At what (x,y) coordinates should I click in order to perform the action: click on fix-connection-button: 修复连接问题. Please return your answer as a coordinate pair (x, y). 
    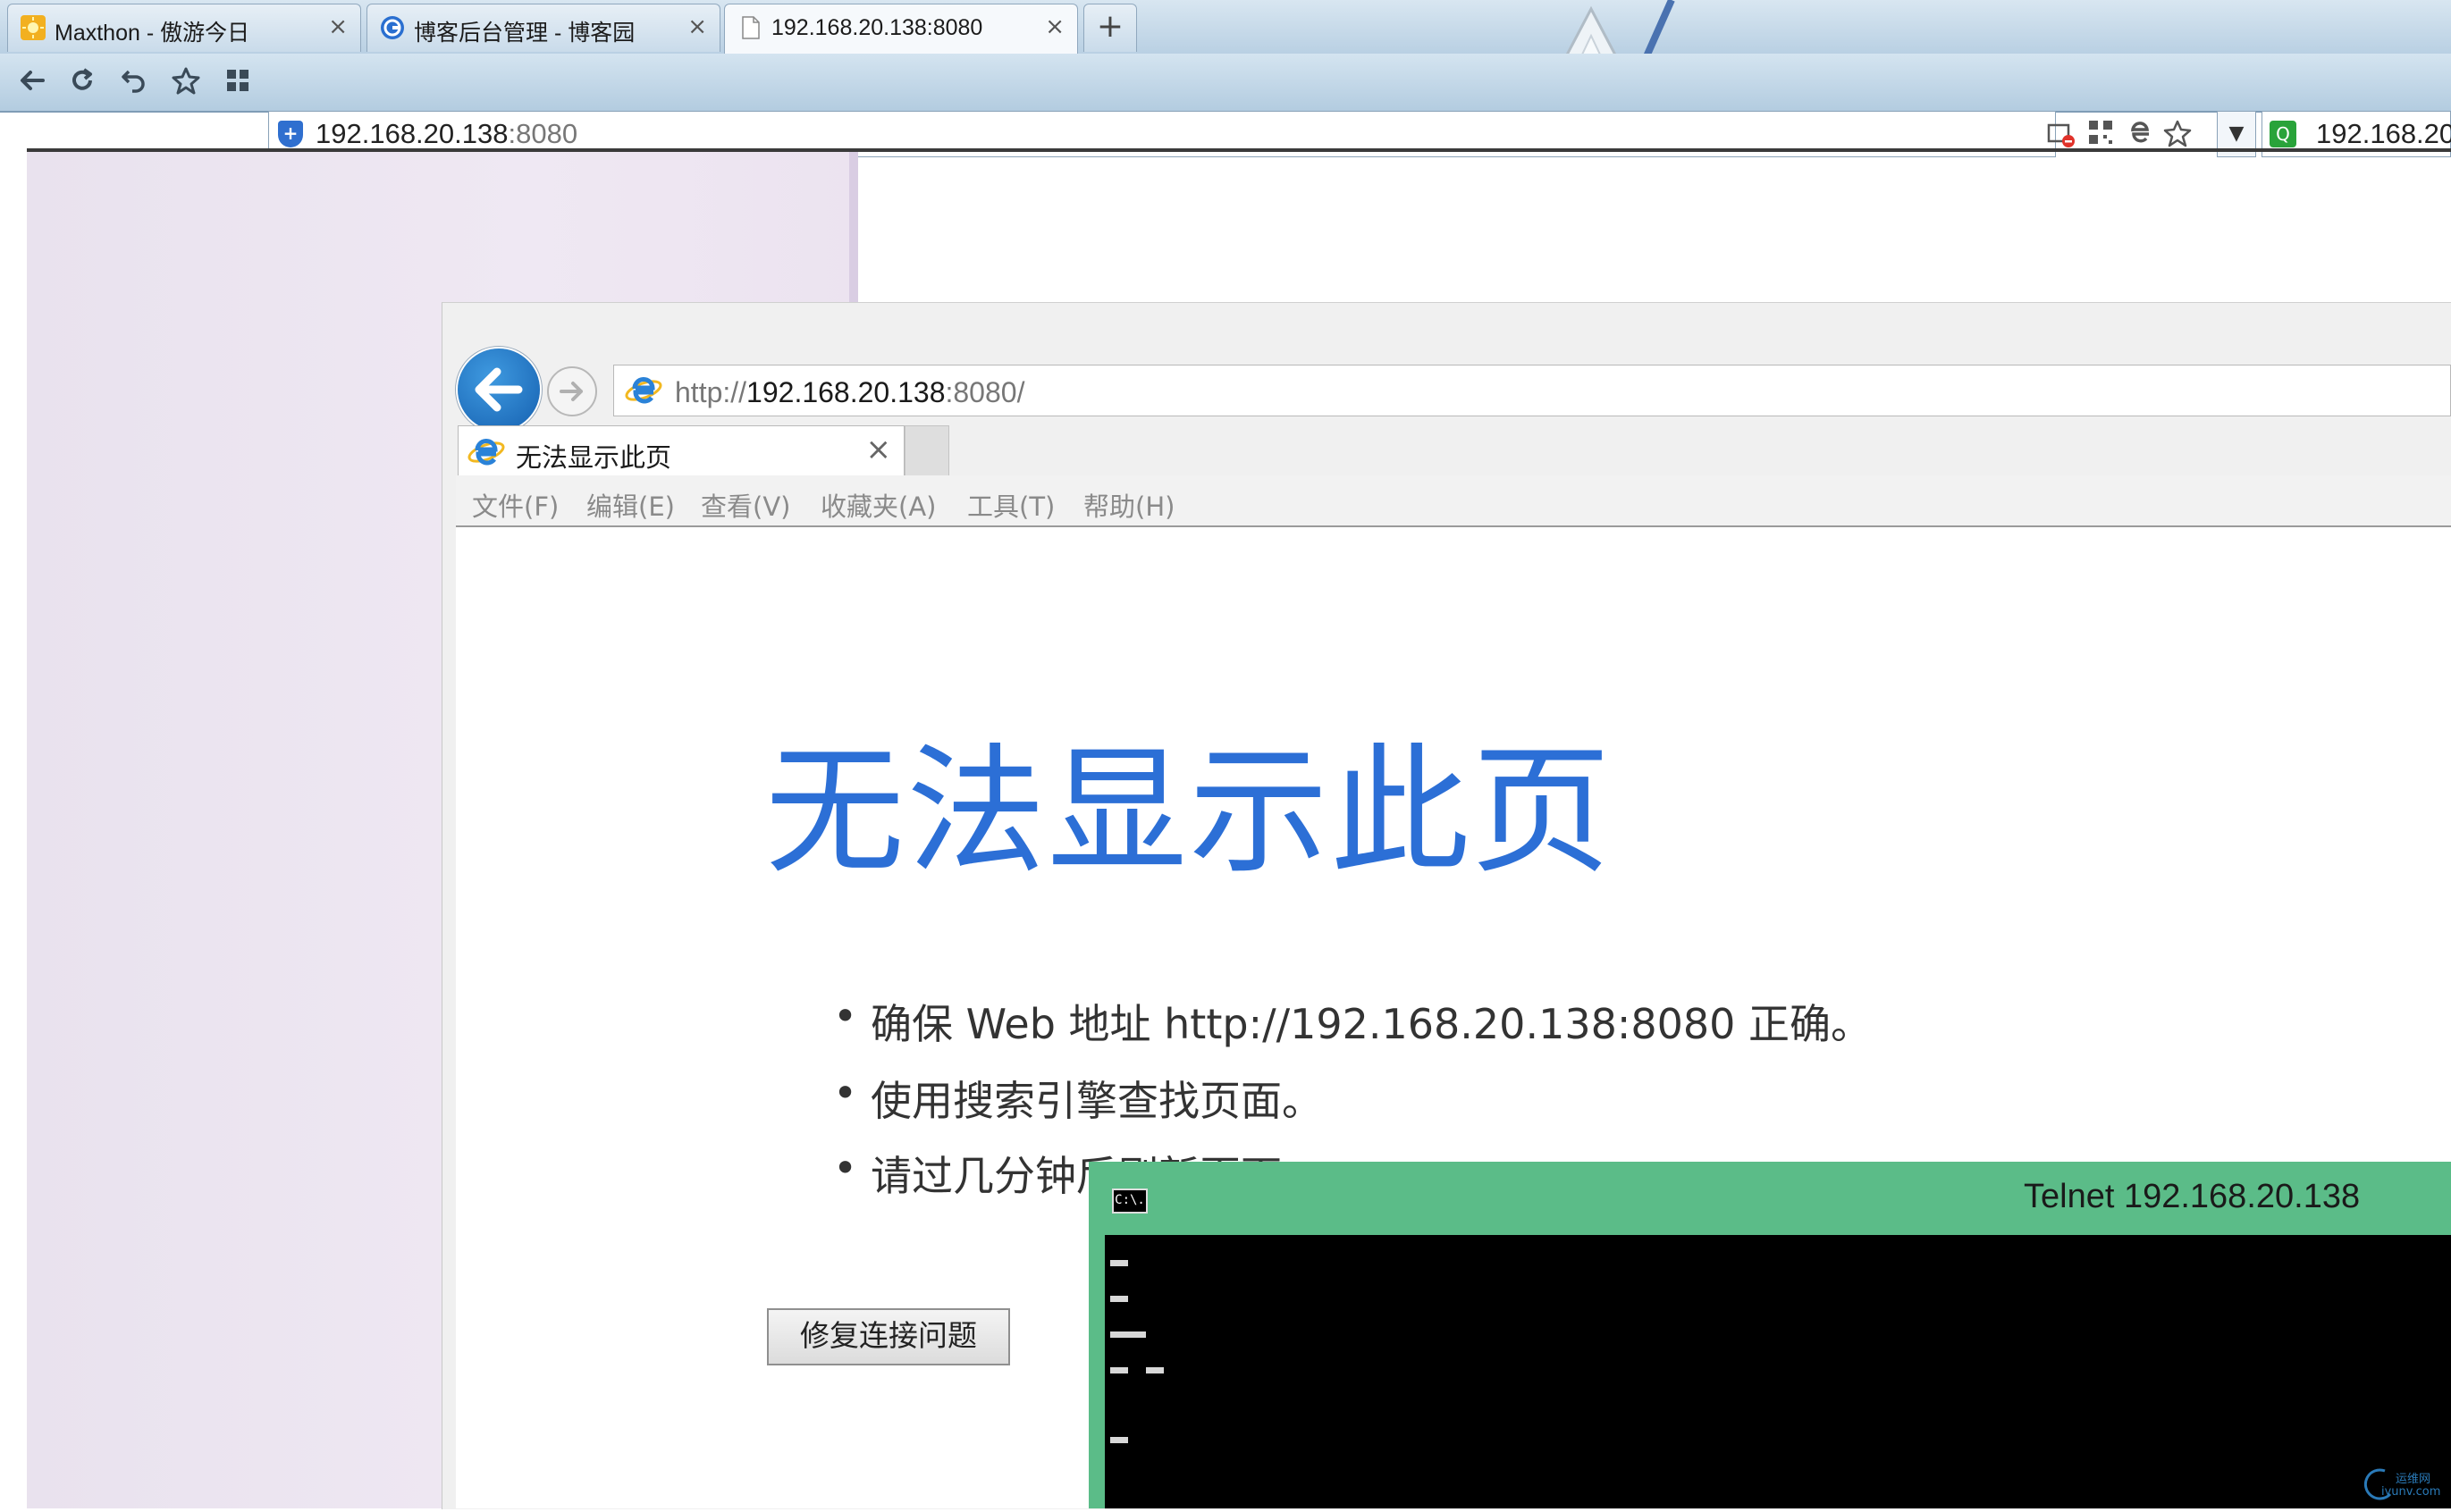
    Looking at the image, I should click on (889, 1336).